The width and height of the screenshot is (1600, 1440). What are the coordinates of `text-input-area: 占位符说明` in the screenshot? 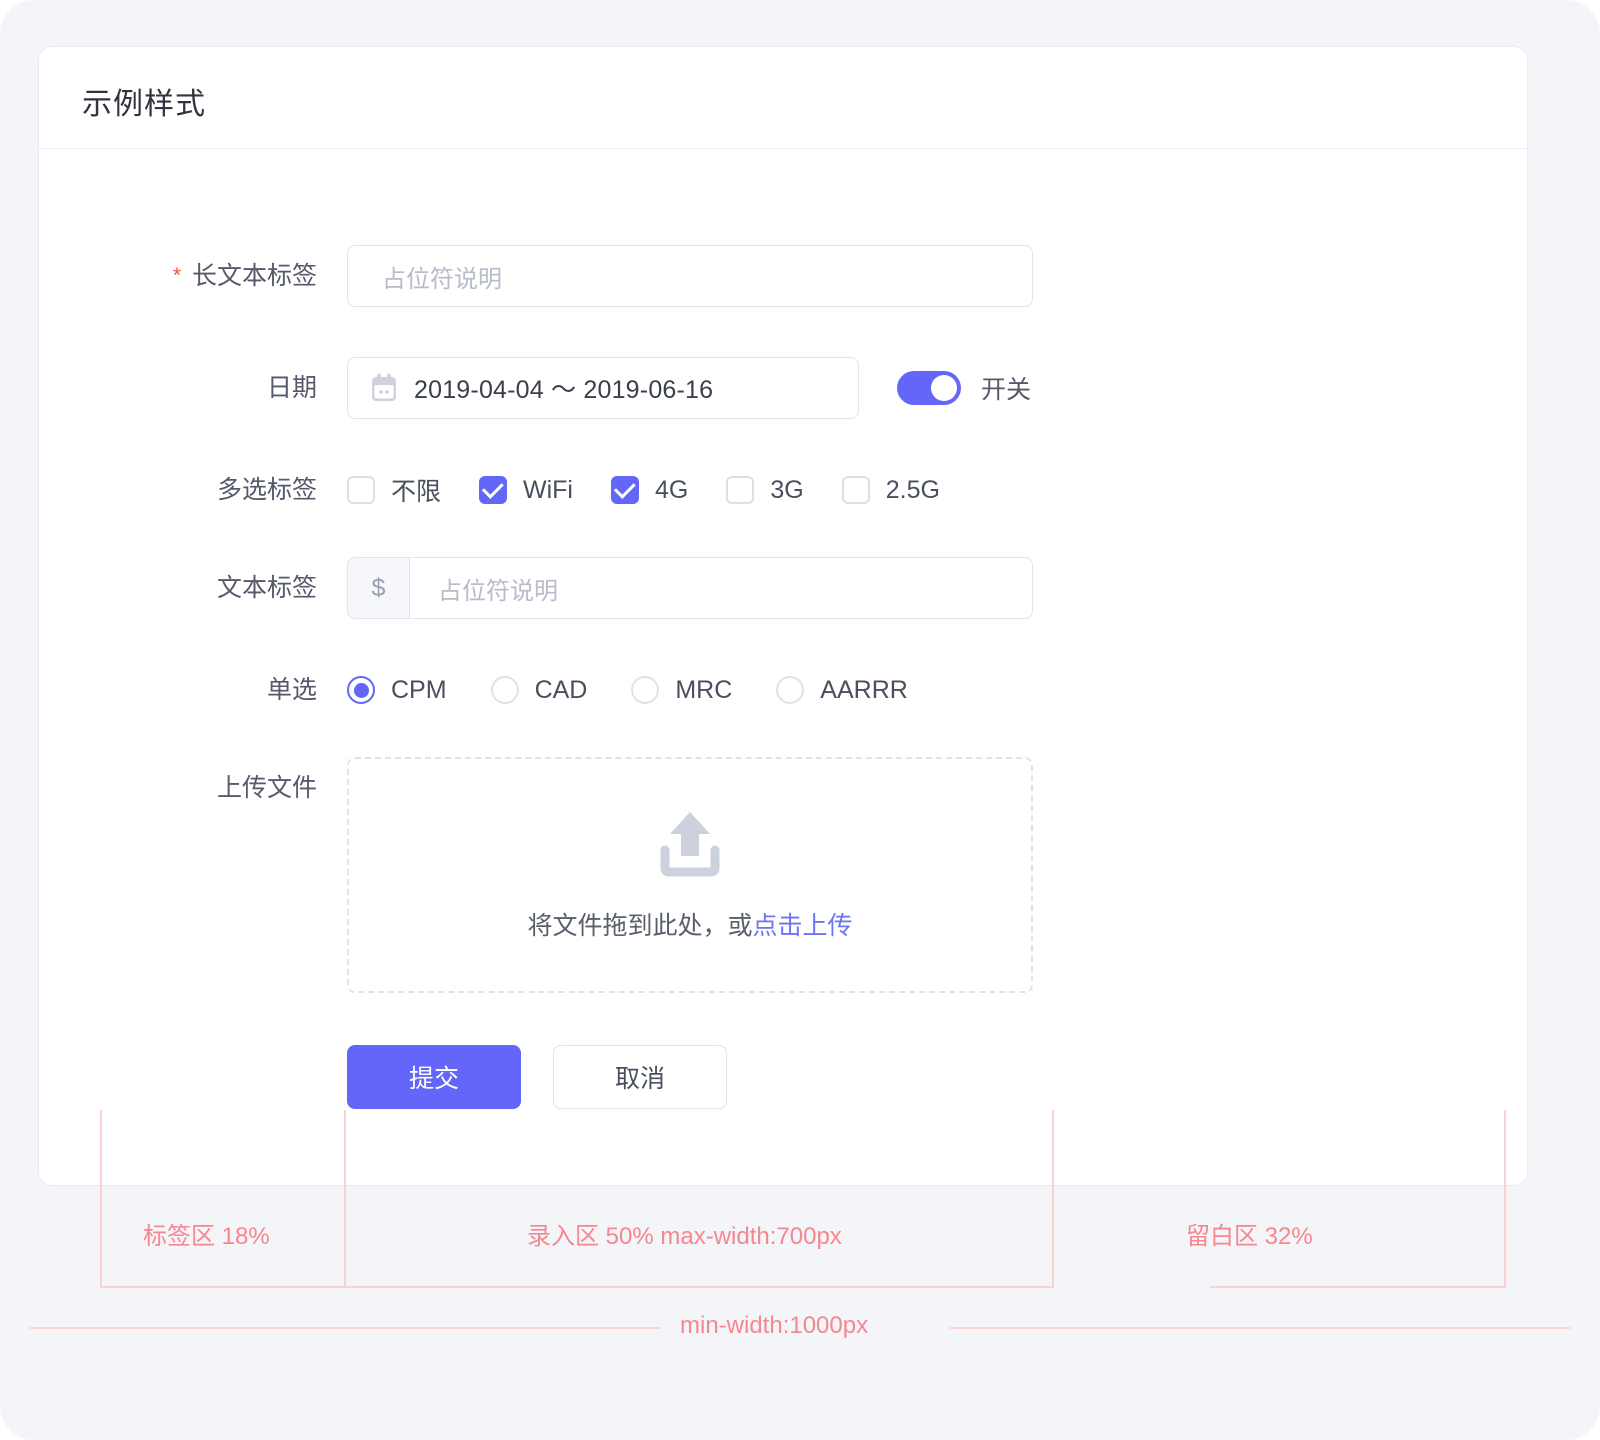 It's located at (721, 588).